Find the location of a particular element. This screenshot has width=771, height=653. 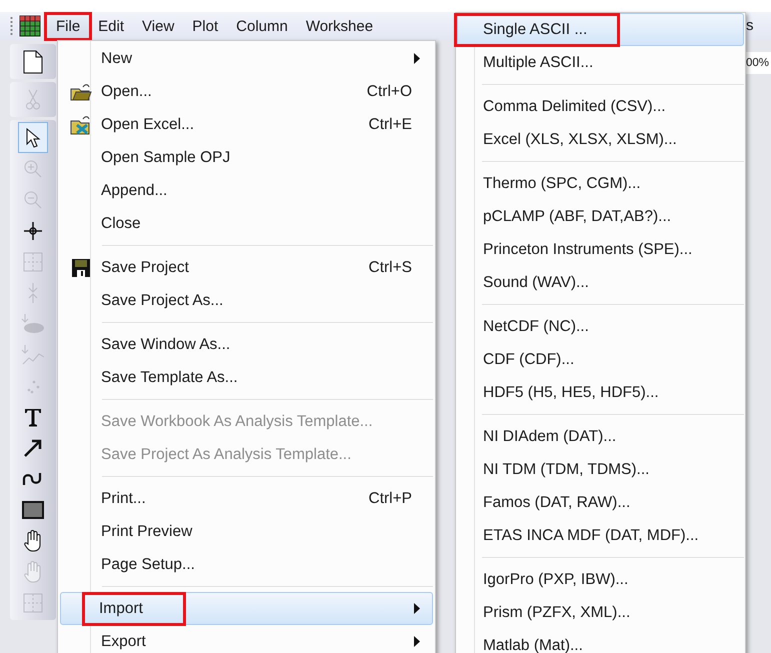

menu-item: Close is located at coordinates (246, 223).